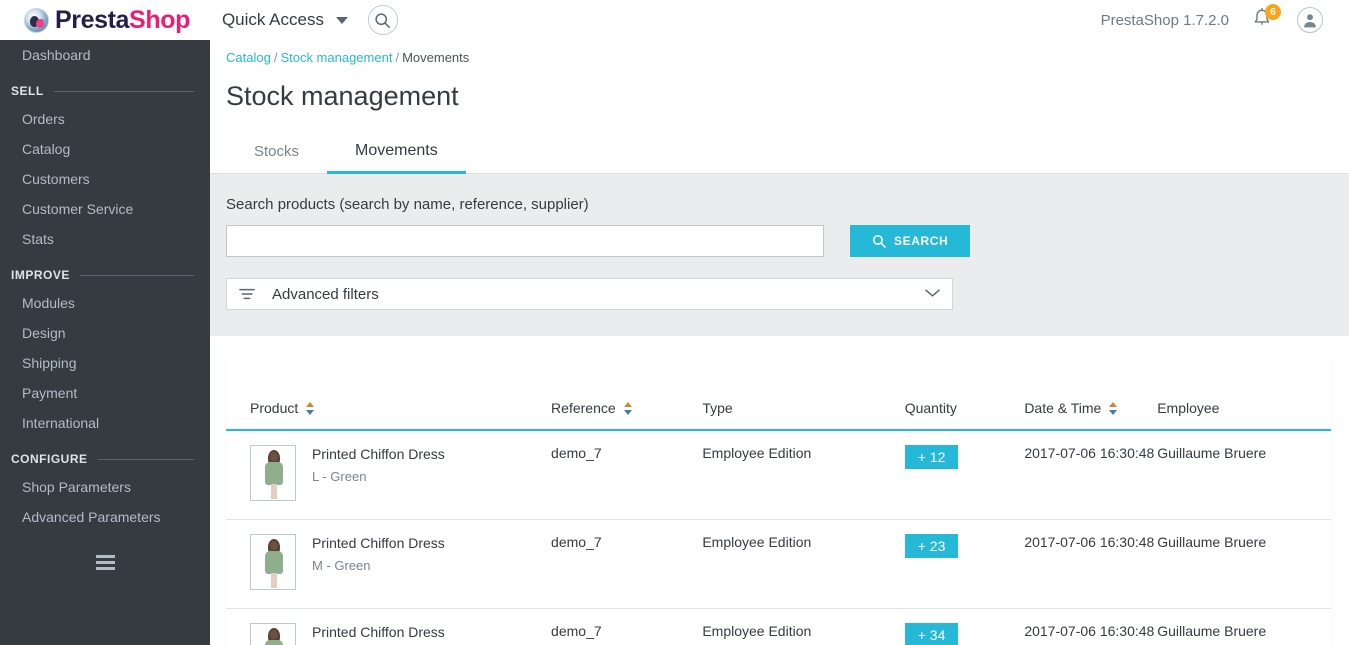 The height and width of the screenshot is (645, 1349). I want to click on sidebar-item-orders: Orders, so click(105, 119).